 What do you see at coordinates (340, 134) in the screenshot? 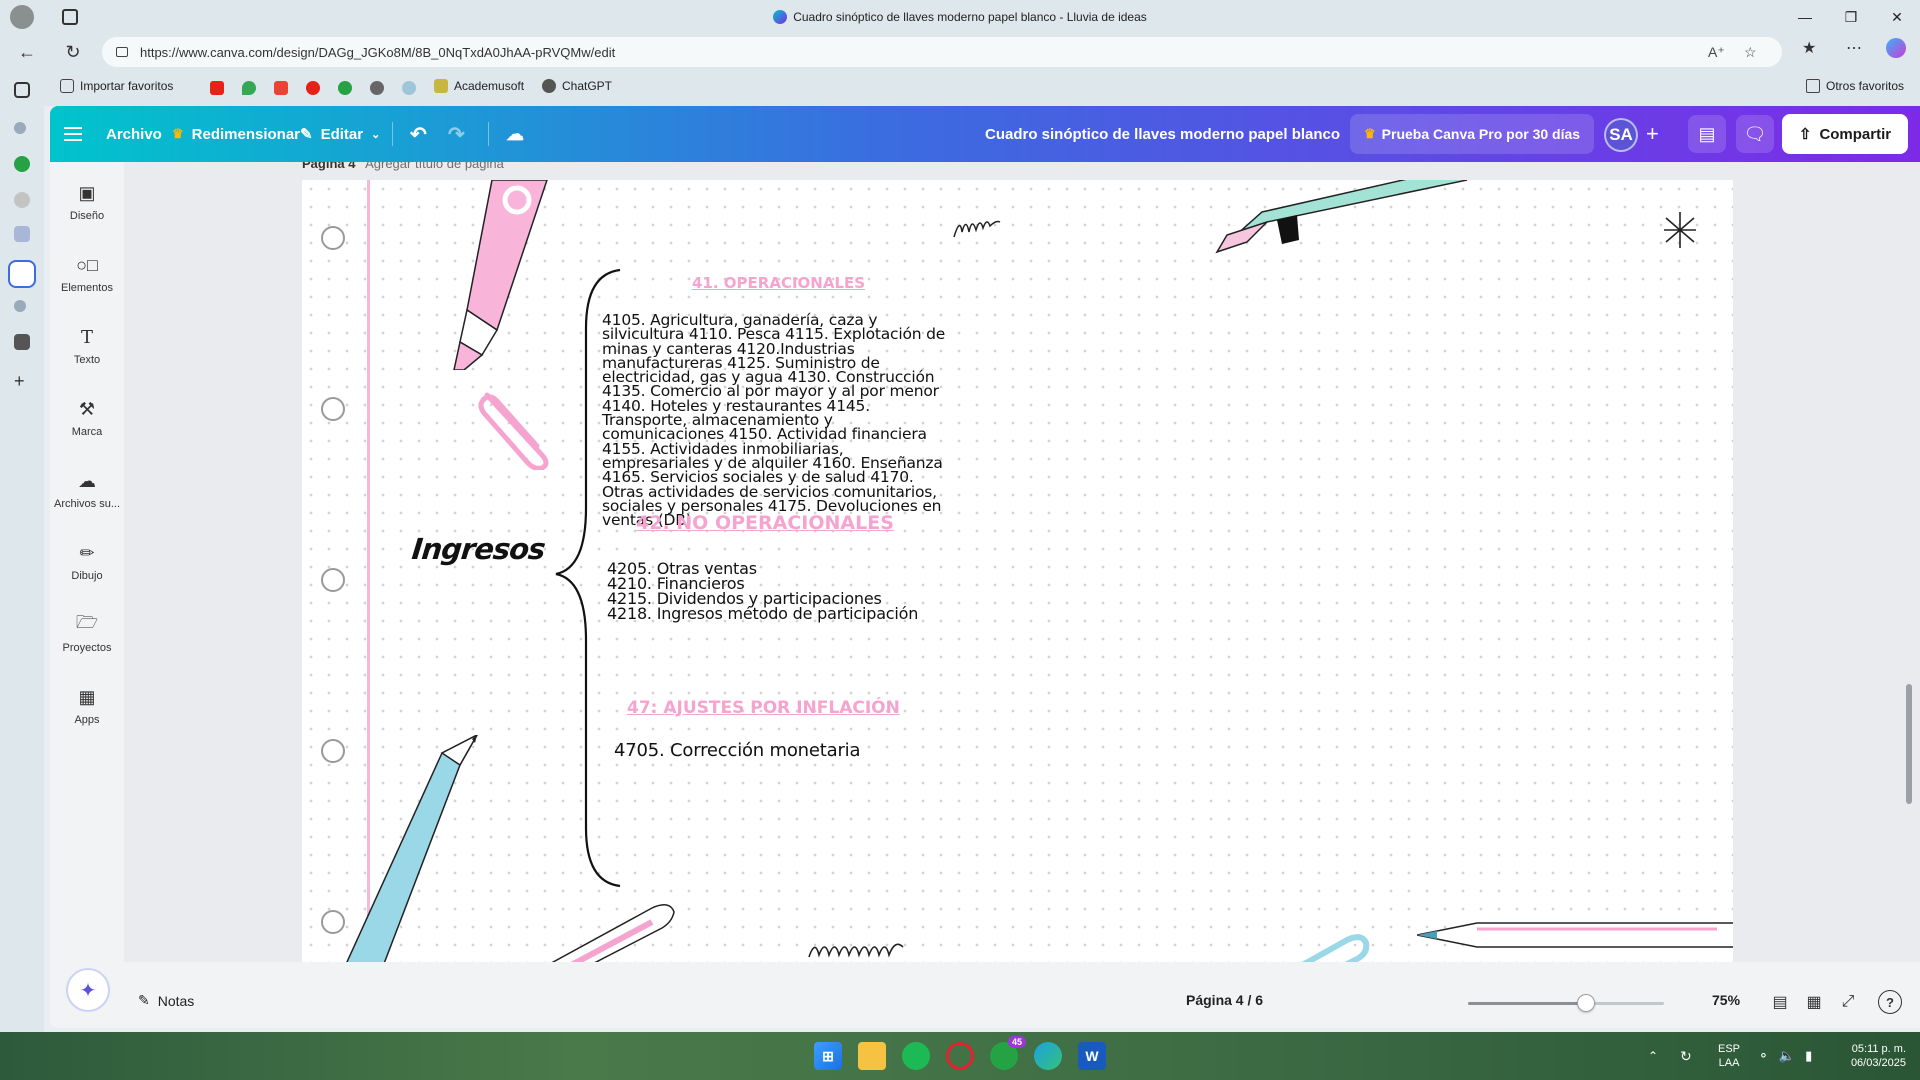
I see `edit-button: ✎ Editar ⌄` at bounding box center [340, 134].